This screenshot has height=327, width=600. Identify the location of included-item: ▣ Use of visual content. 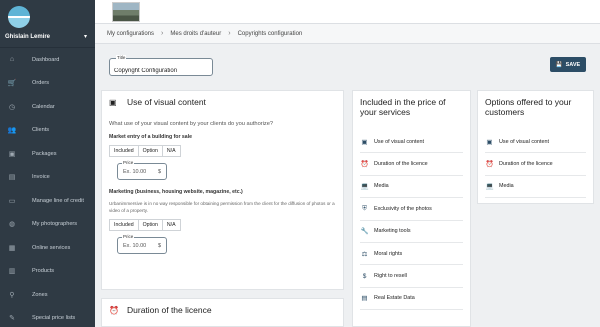
(411, 142).